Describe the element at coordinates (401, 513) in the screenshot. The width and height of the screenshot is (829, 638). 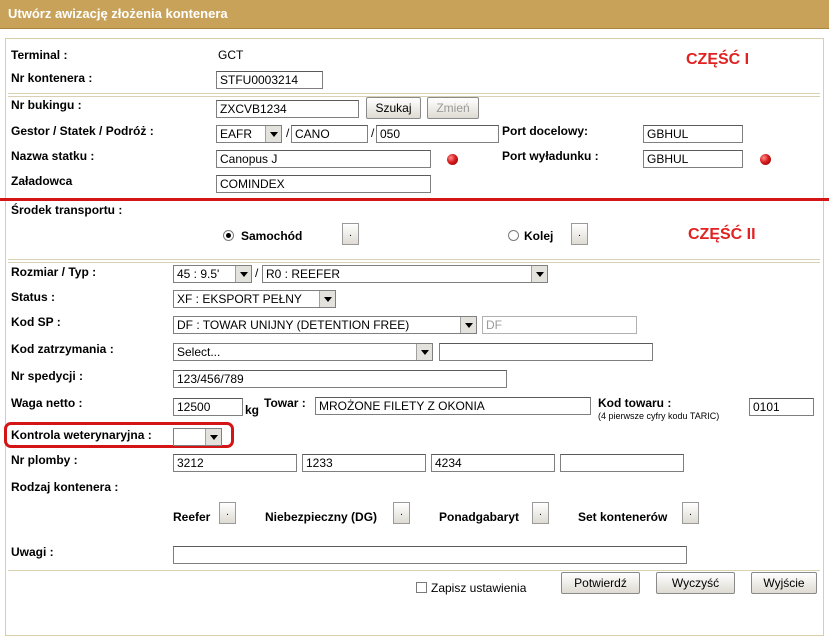
I see `kind-dg-button: .` at that location.